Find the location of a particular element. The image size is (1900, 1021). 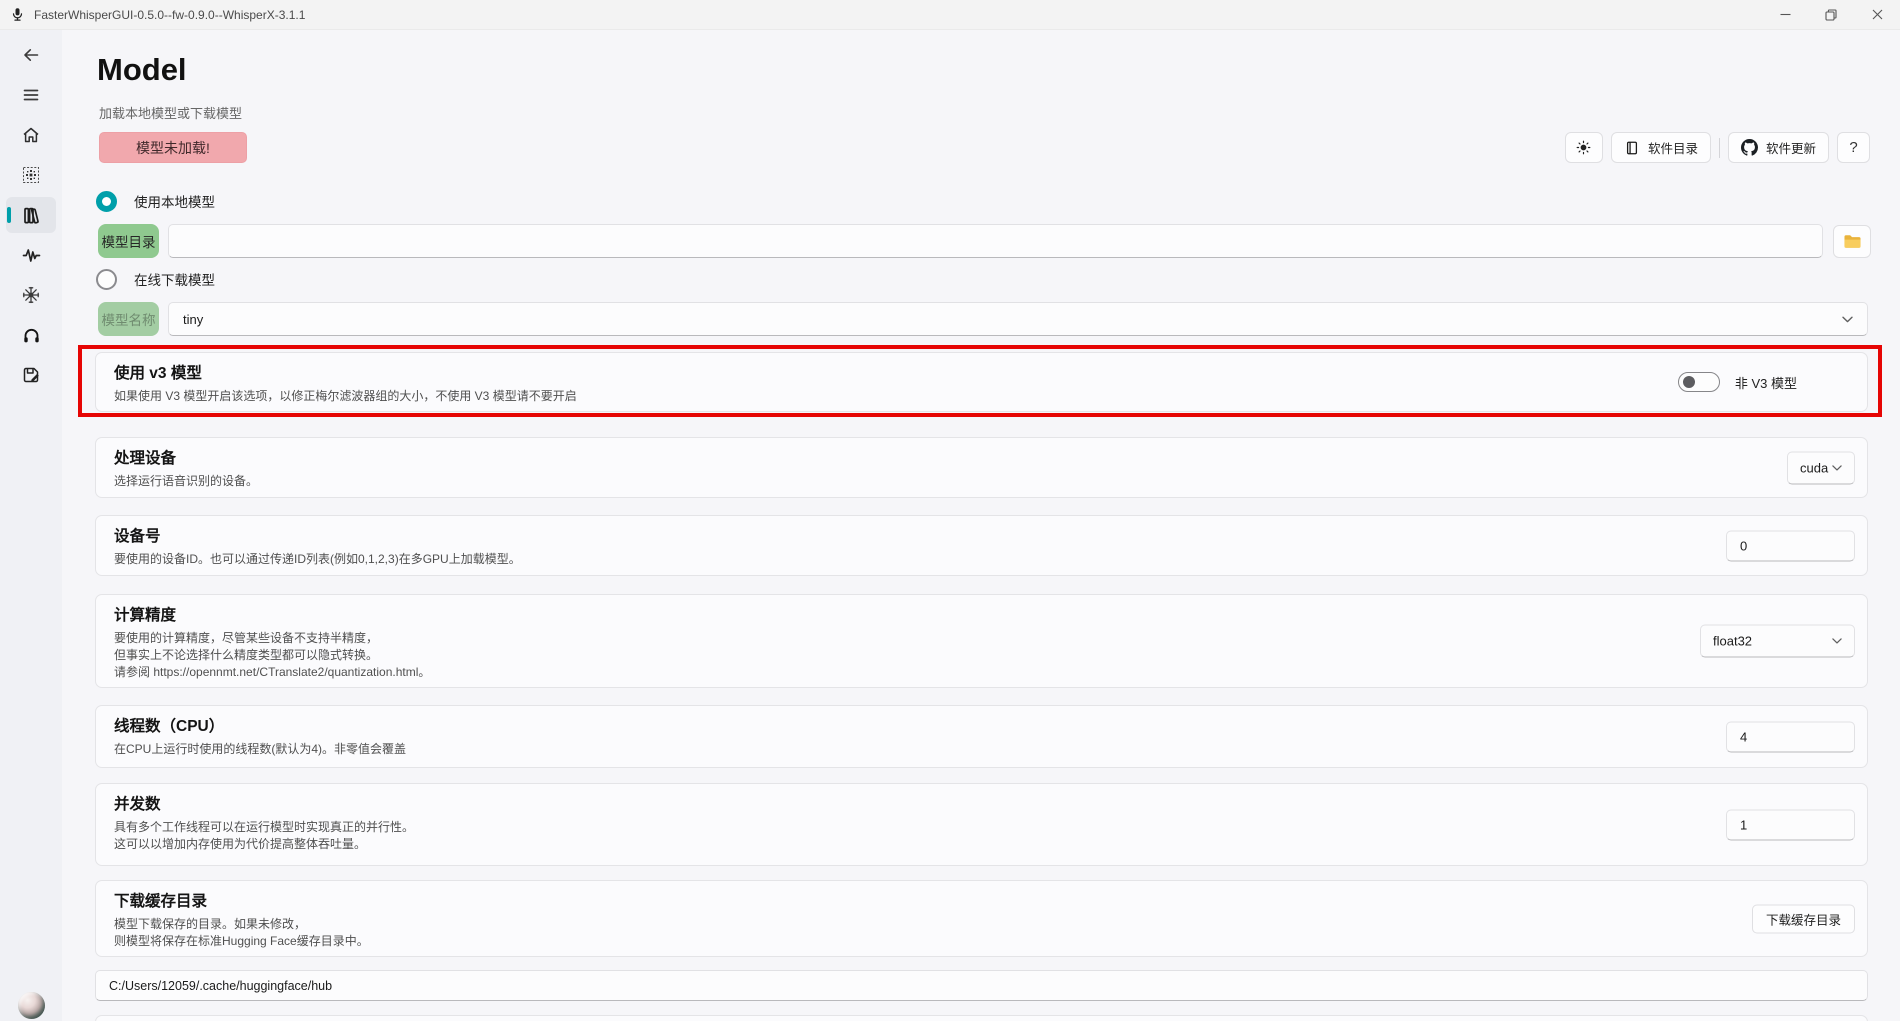

radio-online-model: 在线下载模型 is located at coordinates (155, 279).